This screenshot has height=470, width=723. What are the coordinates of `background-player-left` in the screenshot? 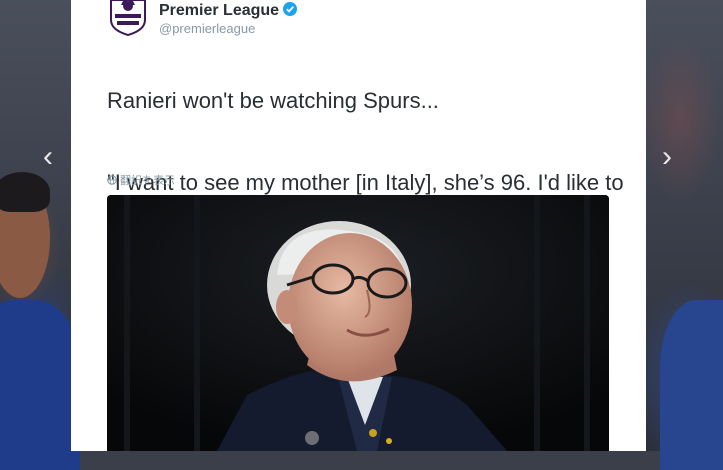 It's located at (40, 385).